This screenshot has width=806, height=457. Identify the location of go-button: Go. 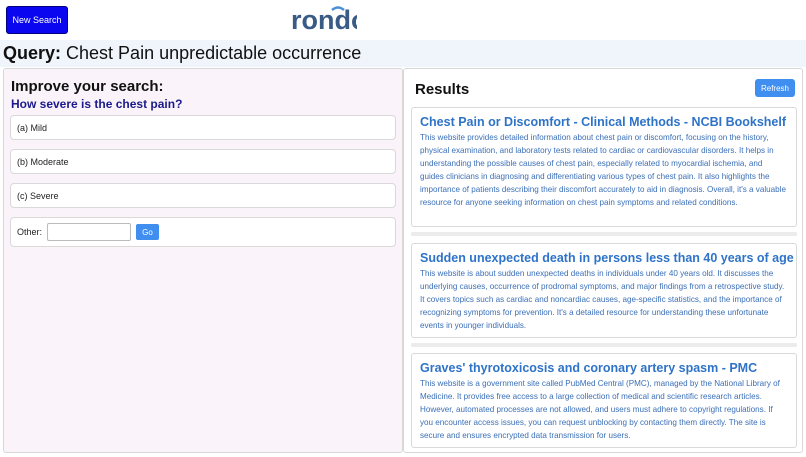
(148, 232).